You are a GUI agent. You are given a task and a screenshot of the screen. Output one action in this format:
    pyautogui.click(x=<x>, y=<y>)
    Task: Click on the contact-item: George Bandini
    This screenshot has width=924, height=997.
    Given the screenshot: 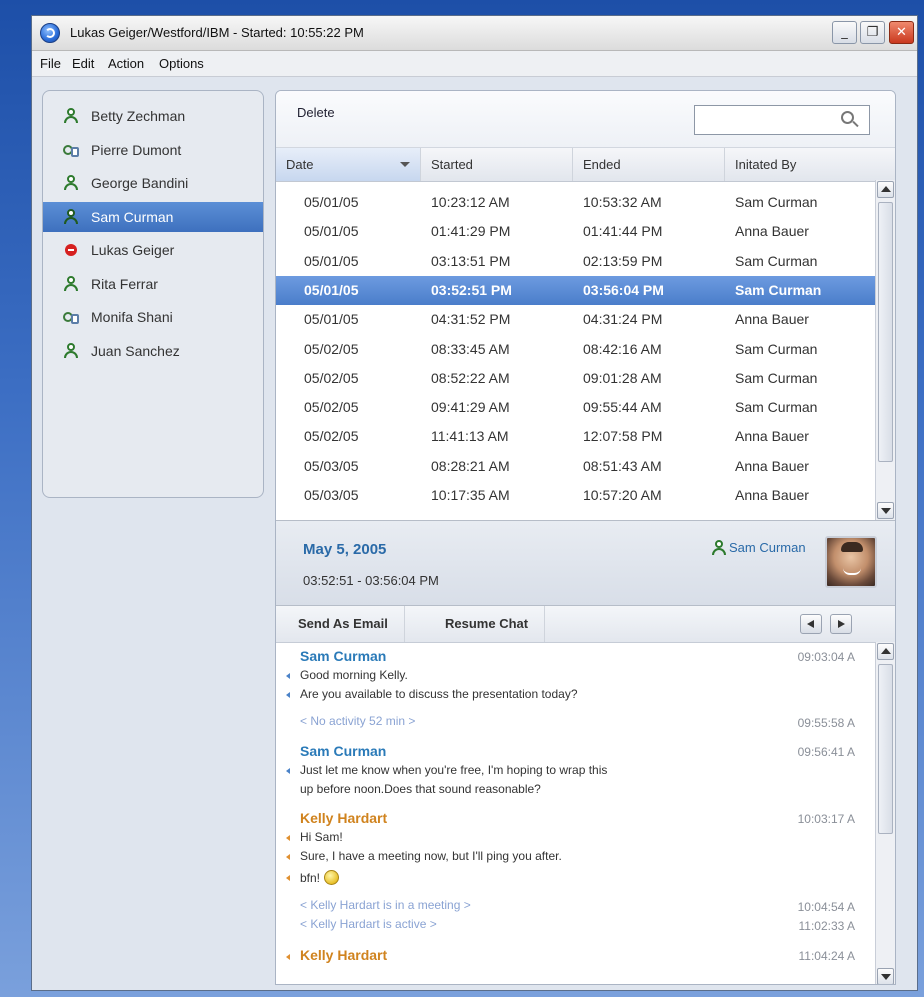 What is the action you would take?
    pyautogui.click(x=153, y=183)
    